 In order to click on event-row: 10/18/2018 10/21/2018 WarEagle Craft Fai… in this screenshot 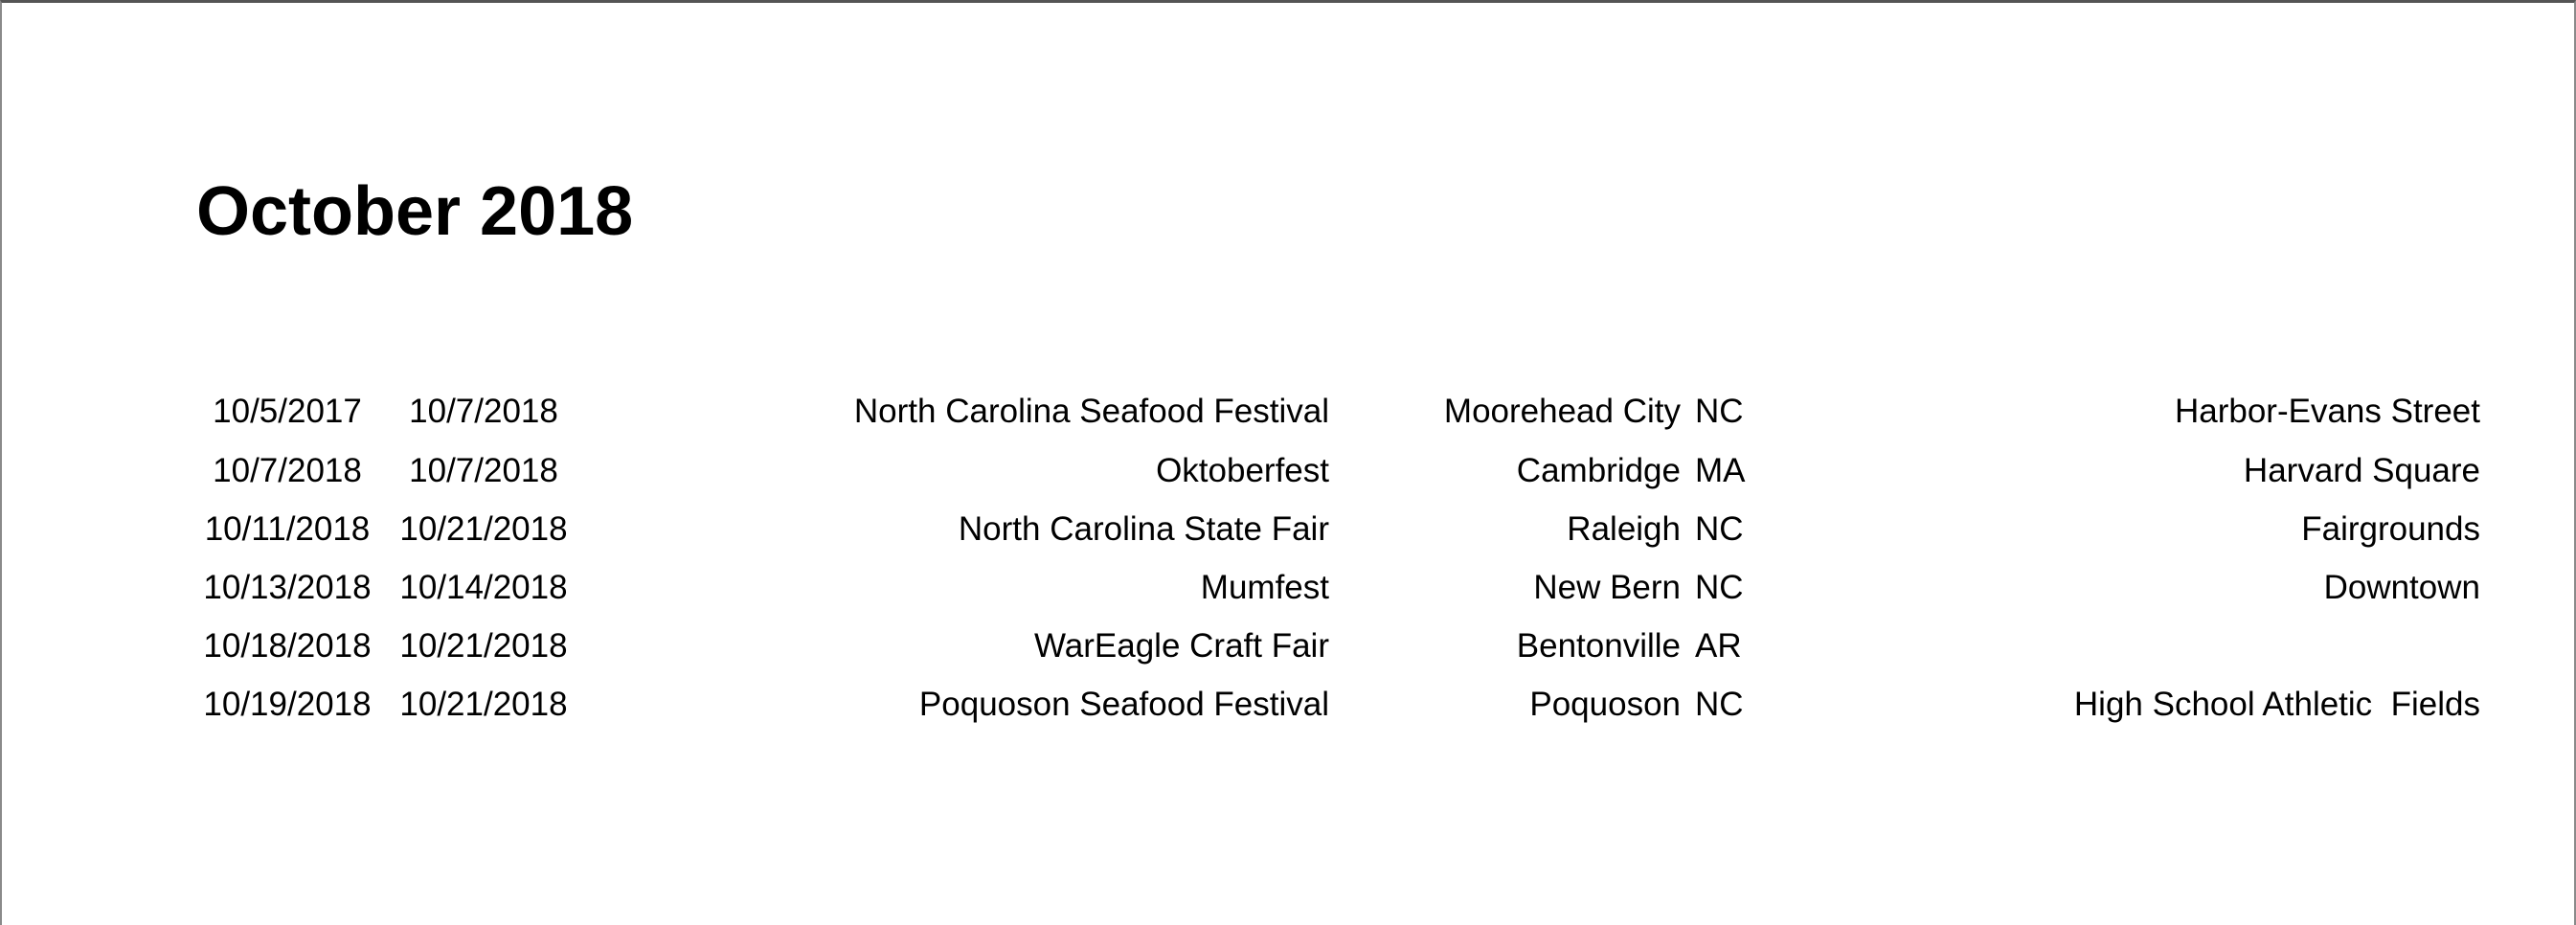, I will do `click(1288, 646)`.